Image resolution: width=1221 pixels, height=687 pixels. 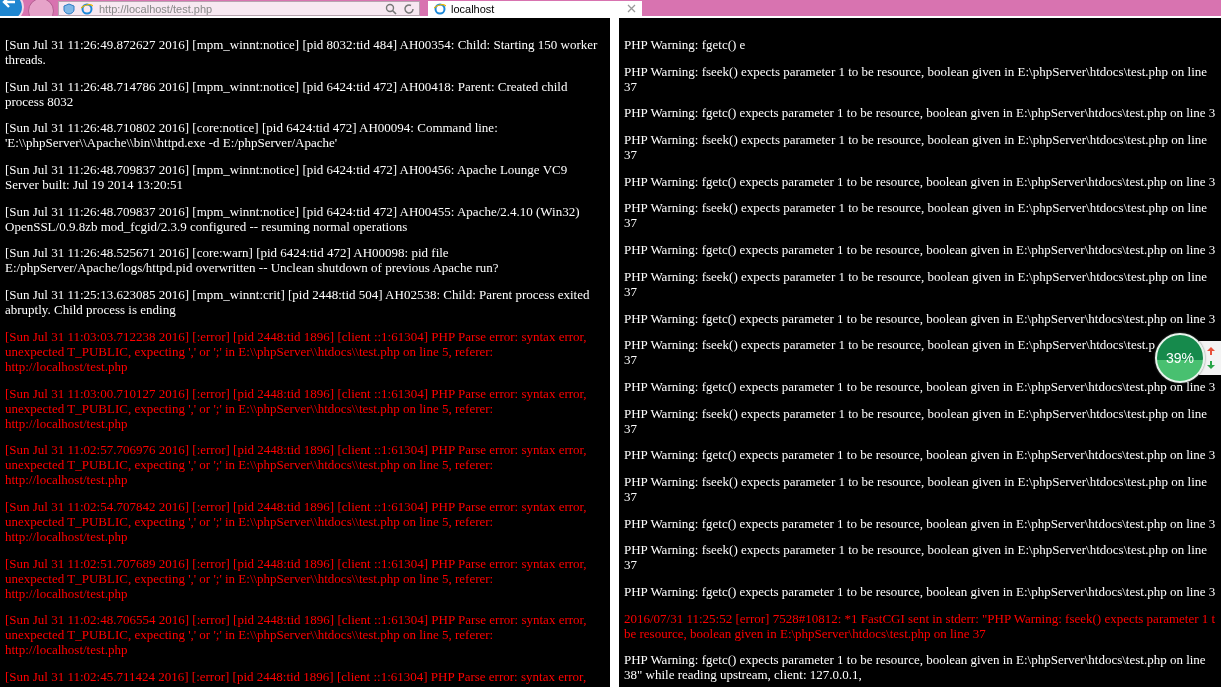 I want to click on log-entry: [Sun Jul 31 11:03:03.712238 2016] [:error] [pid 2448:tid 1896] [client ::1:61304] PHP Parse error: syntax error, unexpected T_PUBLIC, expecting ',' or ';' in E:\\phpServer\\htdocs\\test.php on line 5, referer: http://localhost/test.php, so click(x=296, y=351).